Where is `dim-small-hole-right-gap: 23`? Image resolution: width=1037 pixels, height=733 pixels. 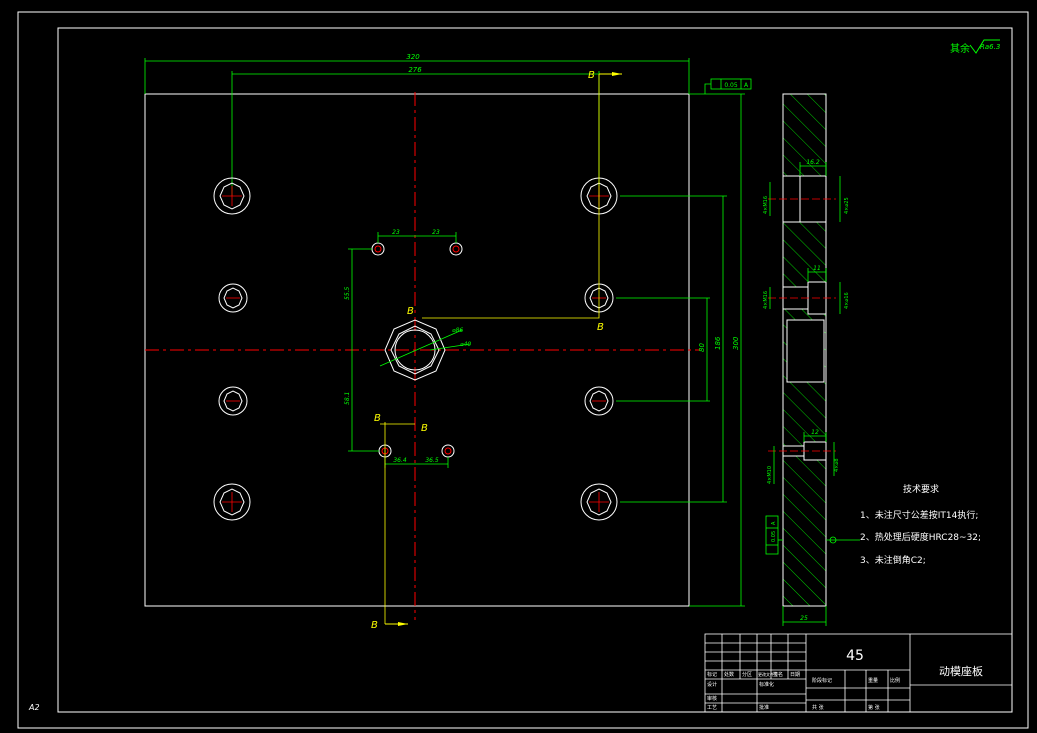
dim-small-hole-right-gap: 23 is located at coordinates (436, 232).